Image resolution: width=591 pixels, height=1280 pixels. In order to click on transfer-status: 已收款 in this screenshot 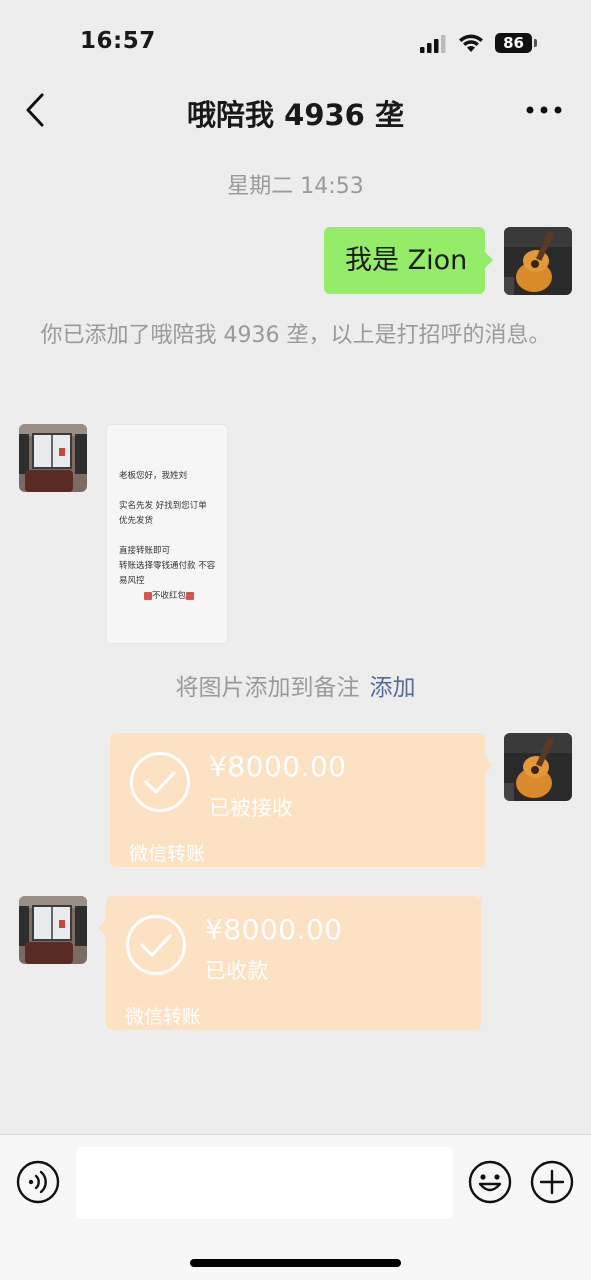, I will do `click(236, 971)`.